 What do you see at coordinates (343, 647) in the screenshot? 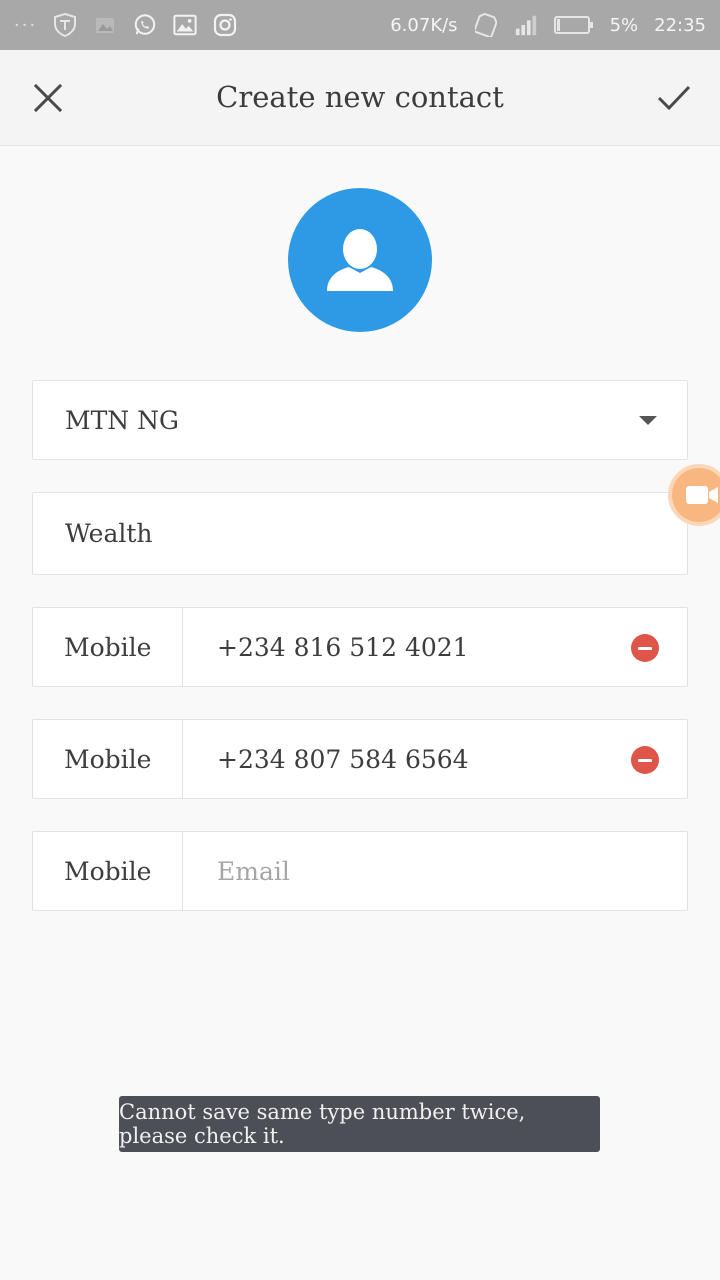
I see `phone-number-field: +234 816 512 4021` at bounding box center [343, 647].